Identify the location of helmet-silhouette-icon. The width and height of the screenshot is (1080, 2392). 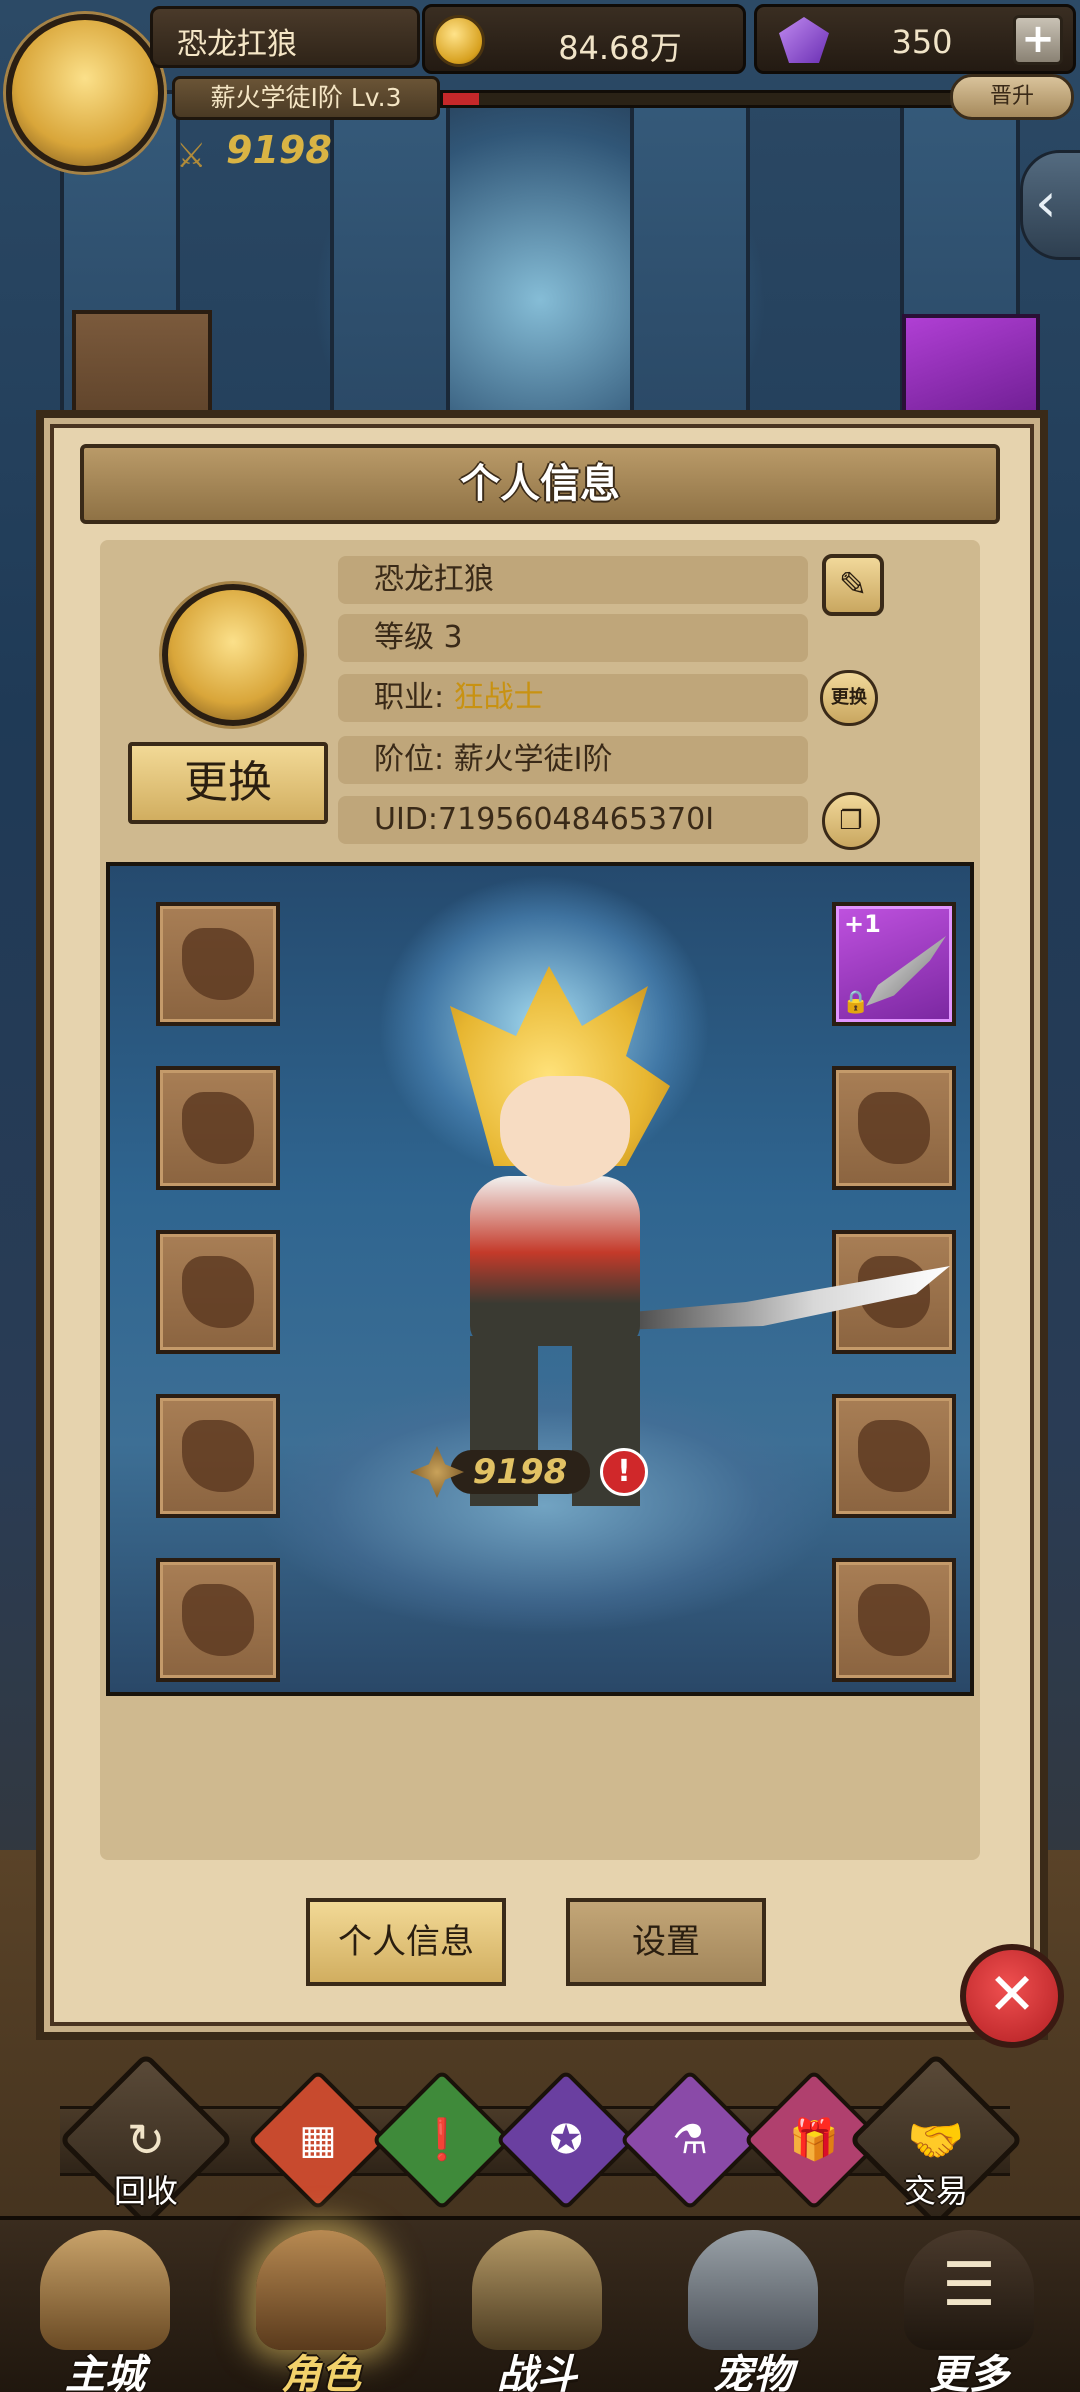
(218, 964).